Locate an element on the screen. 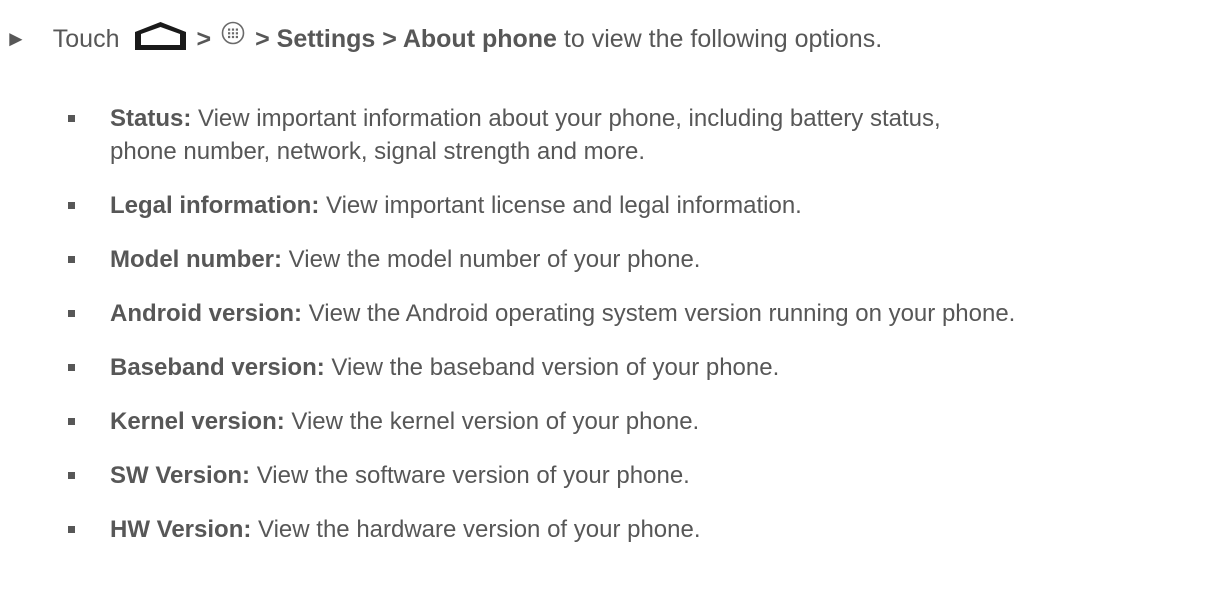 This screenshot has width=1225, height=612. home-icon is located at coordinates (160, 36).